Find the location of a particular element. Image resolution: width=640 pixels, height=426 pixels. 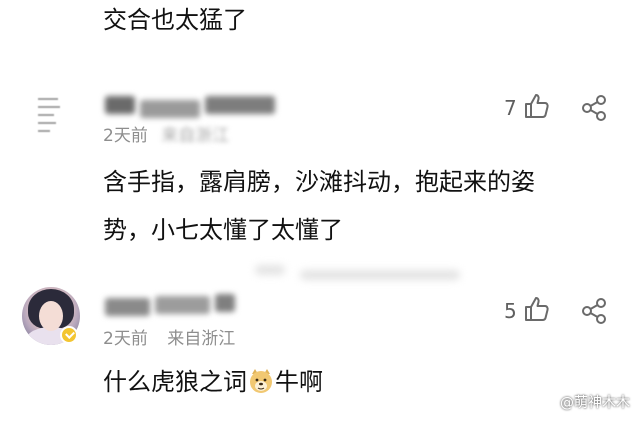

like-count: 5 is located at coordinates (510, 311).